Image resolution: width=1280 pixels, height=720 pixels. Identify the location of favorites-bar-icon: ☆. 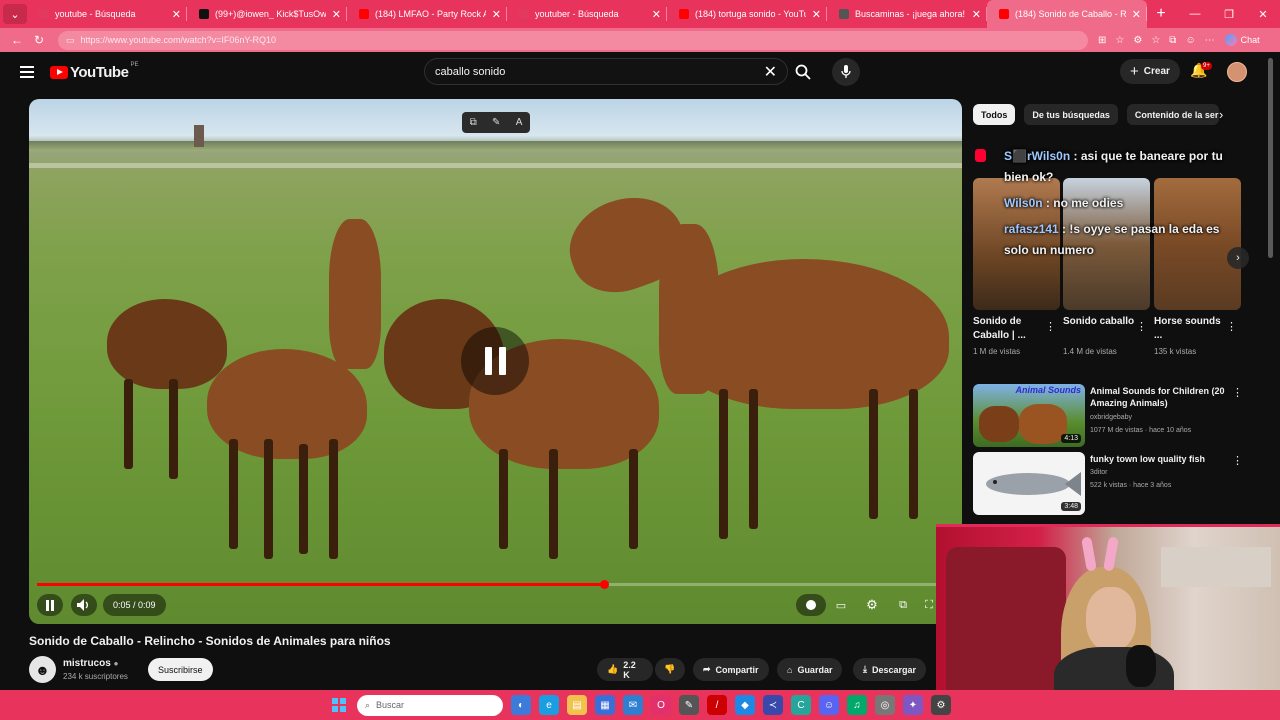
(1155, 40).